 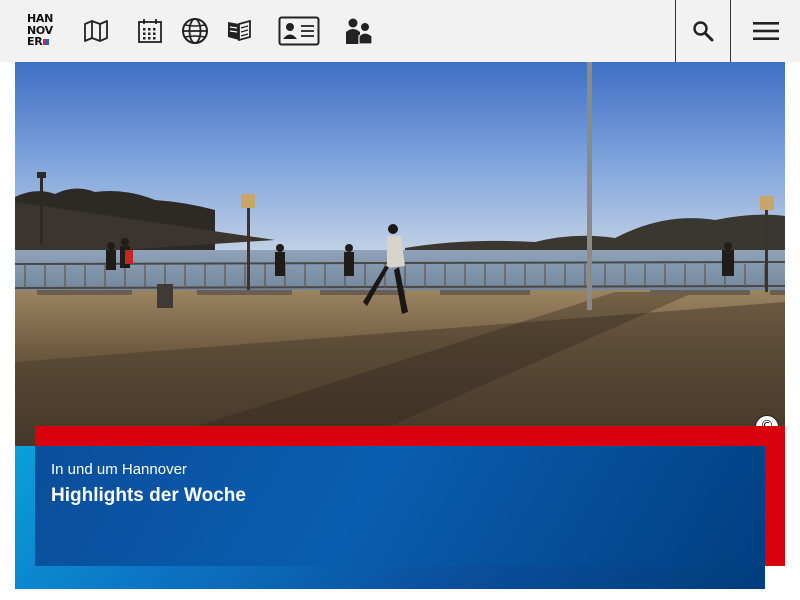 What do you see at coordinates (35, 41) in the screenshot?
I see `logo-line-3-text: ER` at bounding box center [35, 41].